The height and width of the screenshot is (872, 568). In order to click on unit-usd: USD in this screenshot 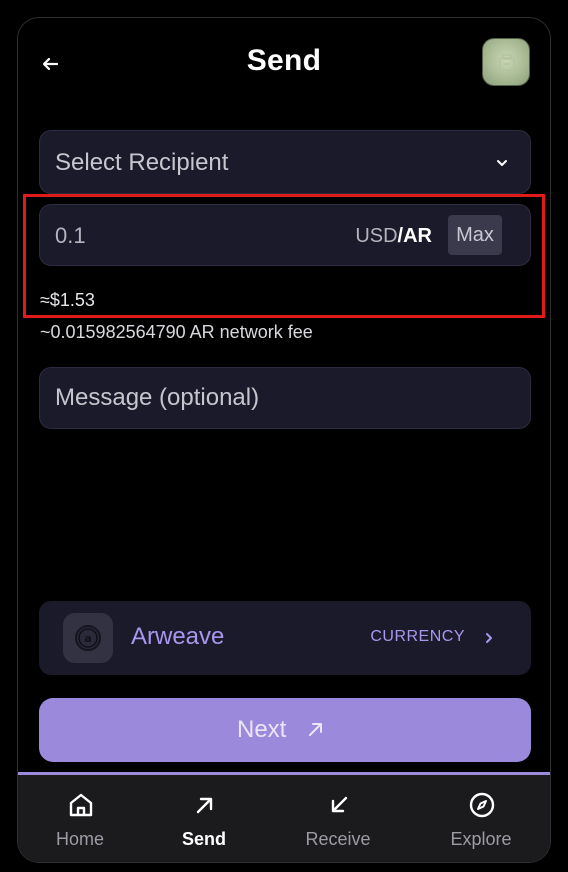, I will do `click(376, 236)`.